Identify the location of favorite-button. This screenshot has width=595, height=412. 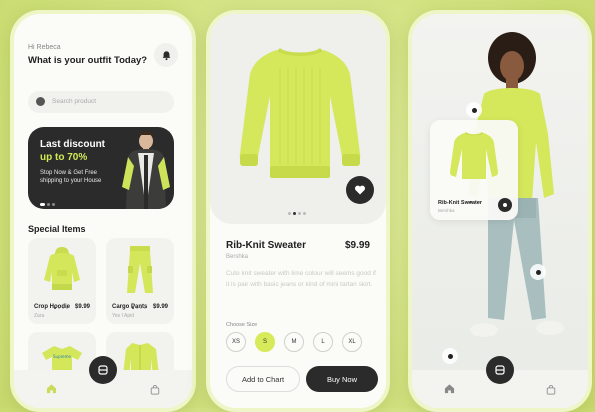
(360, 190).